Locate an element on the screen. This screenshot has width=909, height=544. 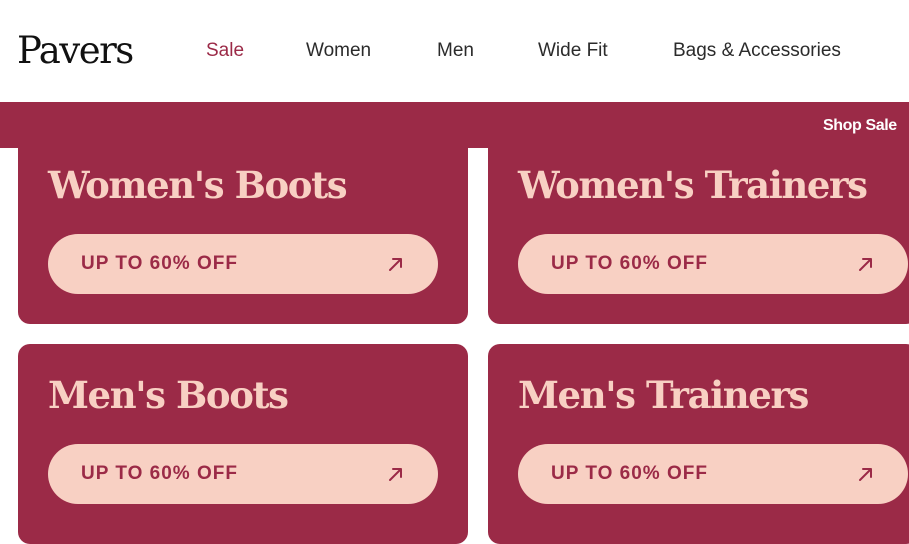
nav-item-sale: Sale is located at coordinates (225, 51).